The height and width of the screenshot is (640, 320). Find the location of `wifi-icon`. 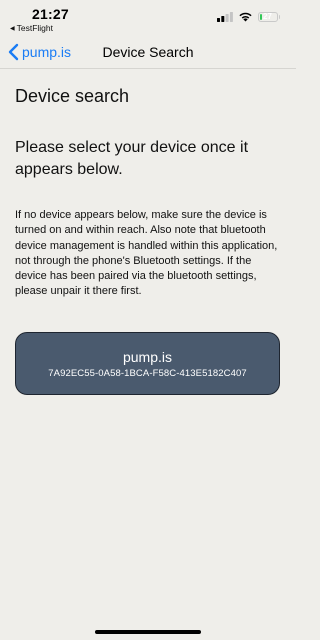

wifi-icon is located at coordinates (245, 17).